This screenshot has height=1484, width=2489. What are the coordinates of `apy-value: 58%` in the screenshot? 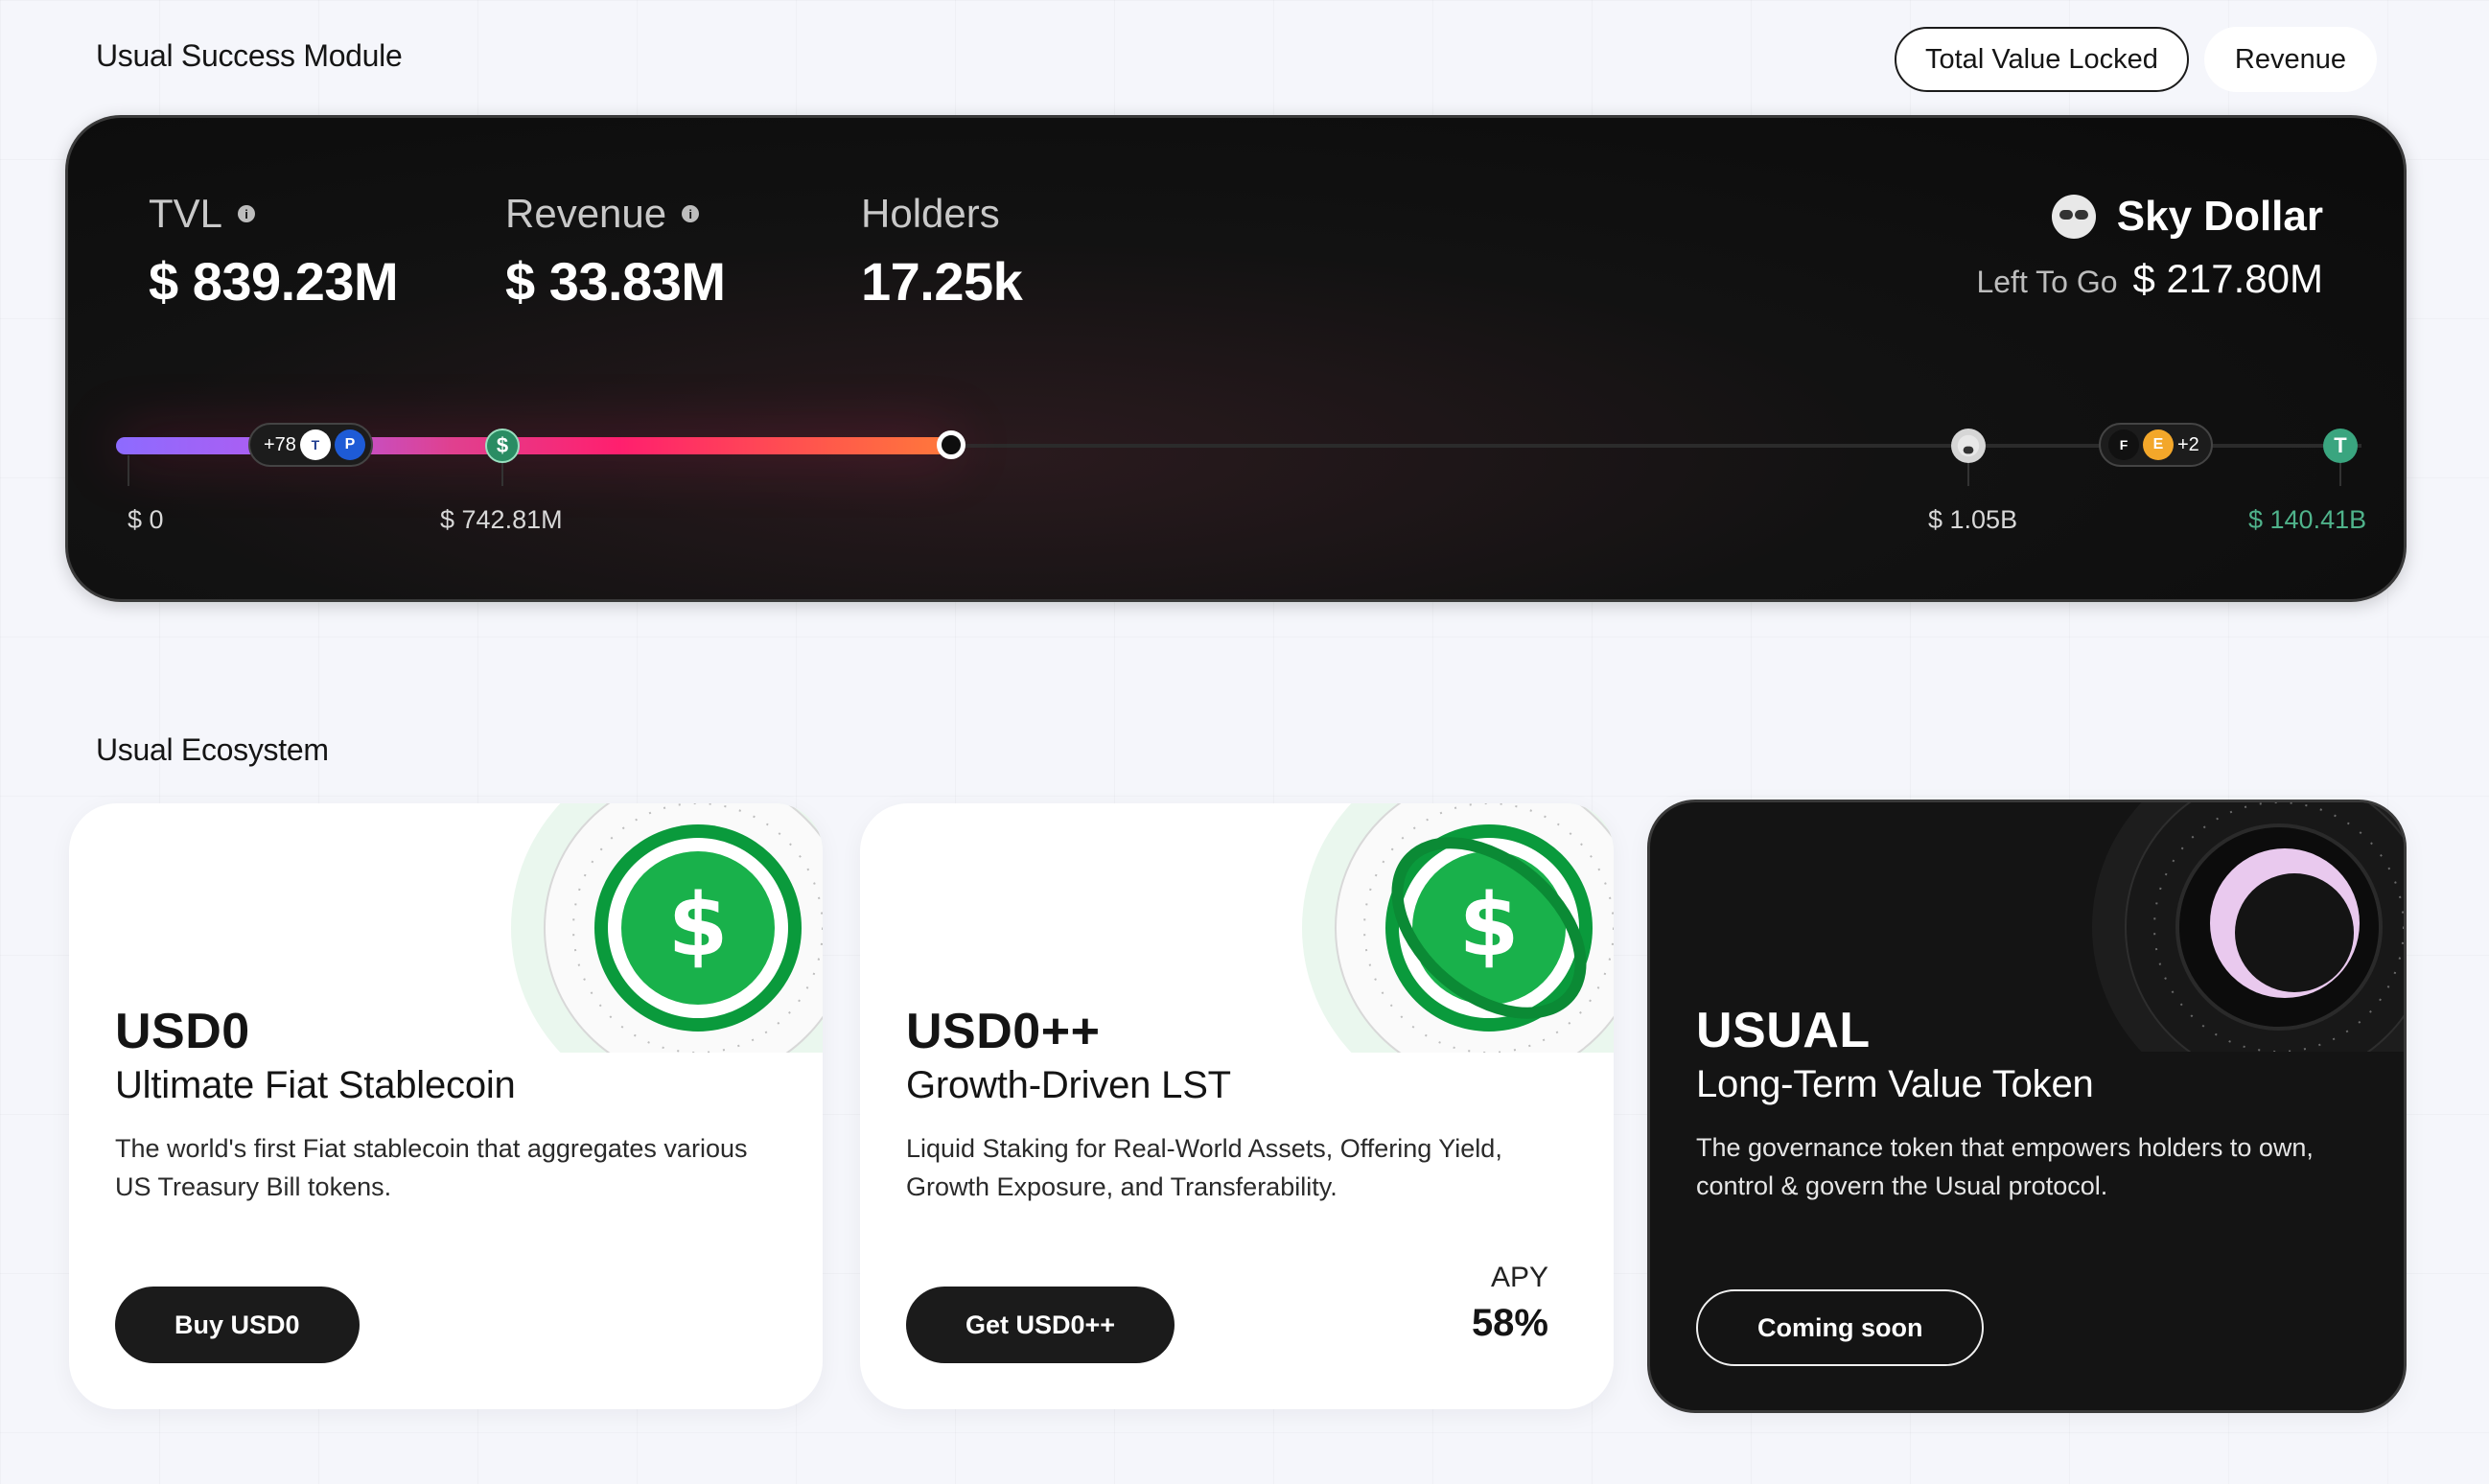 It's located at (1509, 1323).